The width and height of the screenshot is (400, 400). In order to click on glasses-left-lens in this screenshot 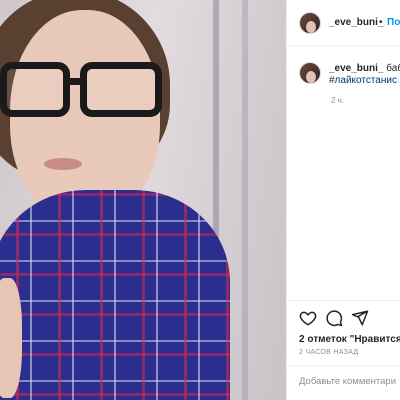, I will do `click(35, 89)`.